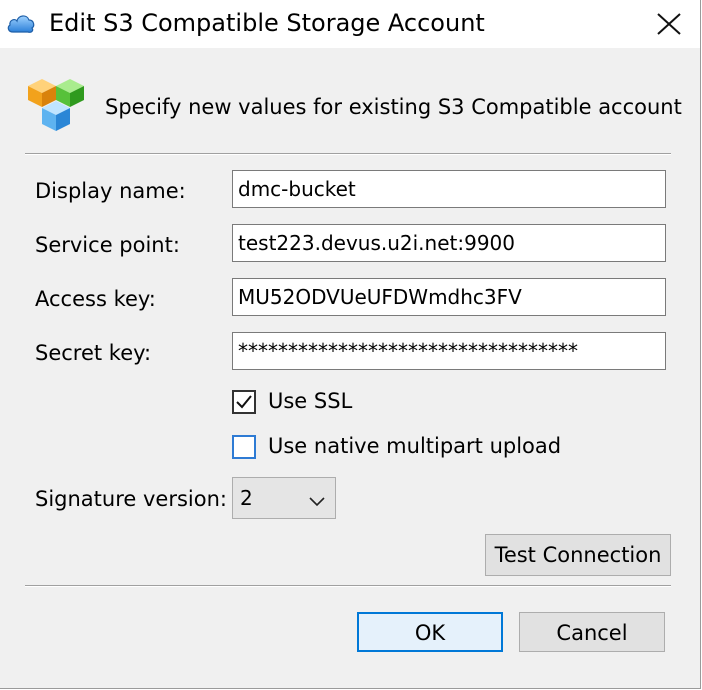 The width and height of the screenshot is (702, 690). I want to click on window-title: Edit S3 Compatible Storage Account, so click(267, 23).